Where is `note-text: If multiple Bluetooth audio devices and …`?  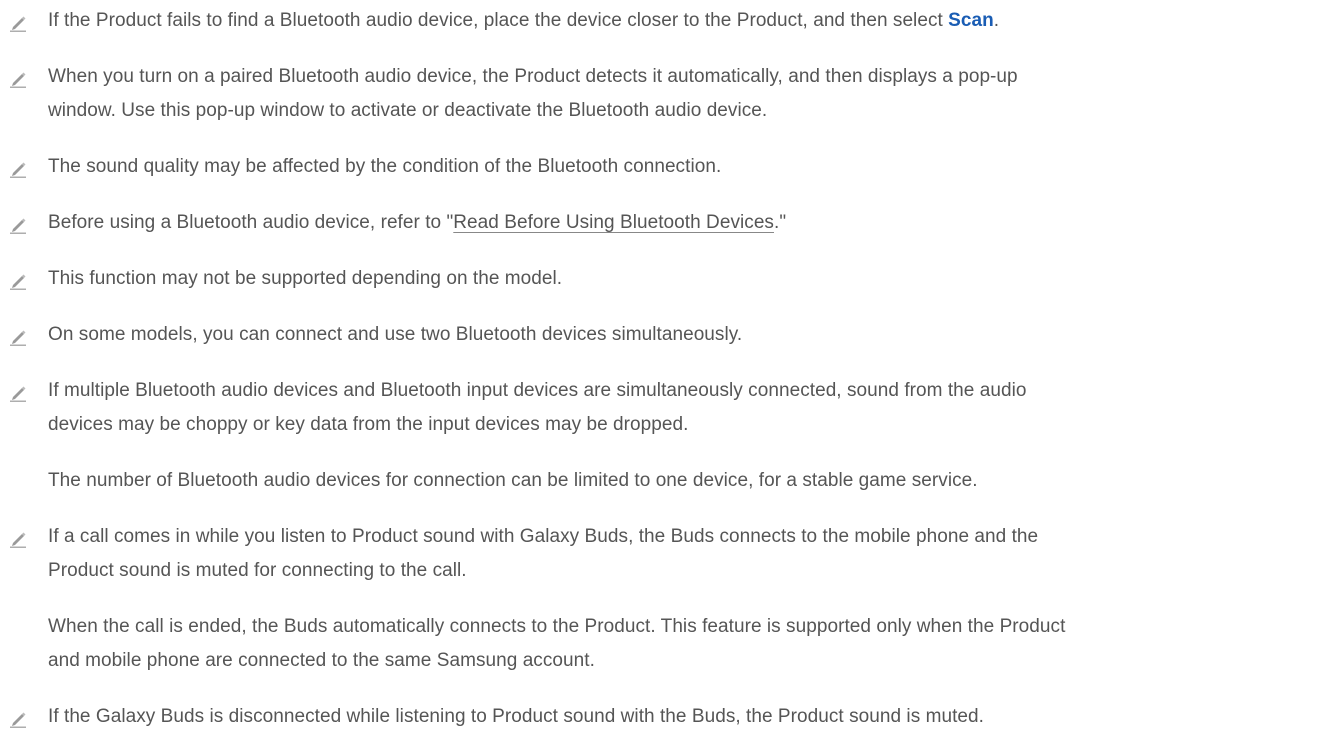 note-text: If multiple Bluetooth audio devices and … is located at coordinates (537, 390).